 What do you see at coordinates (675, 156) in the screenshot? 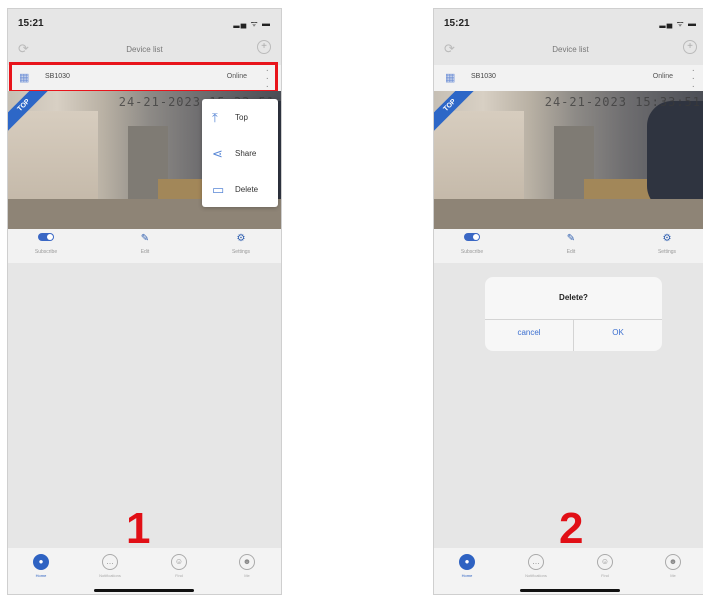
I see `scene-pipe` at bounding box center [675, 156].